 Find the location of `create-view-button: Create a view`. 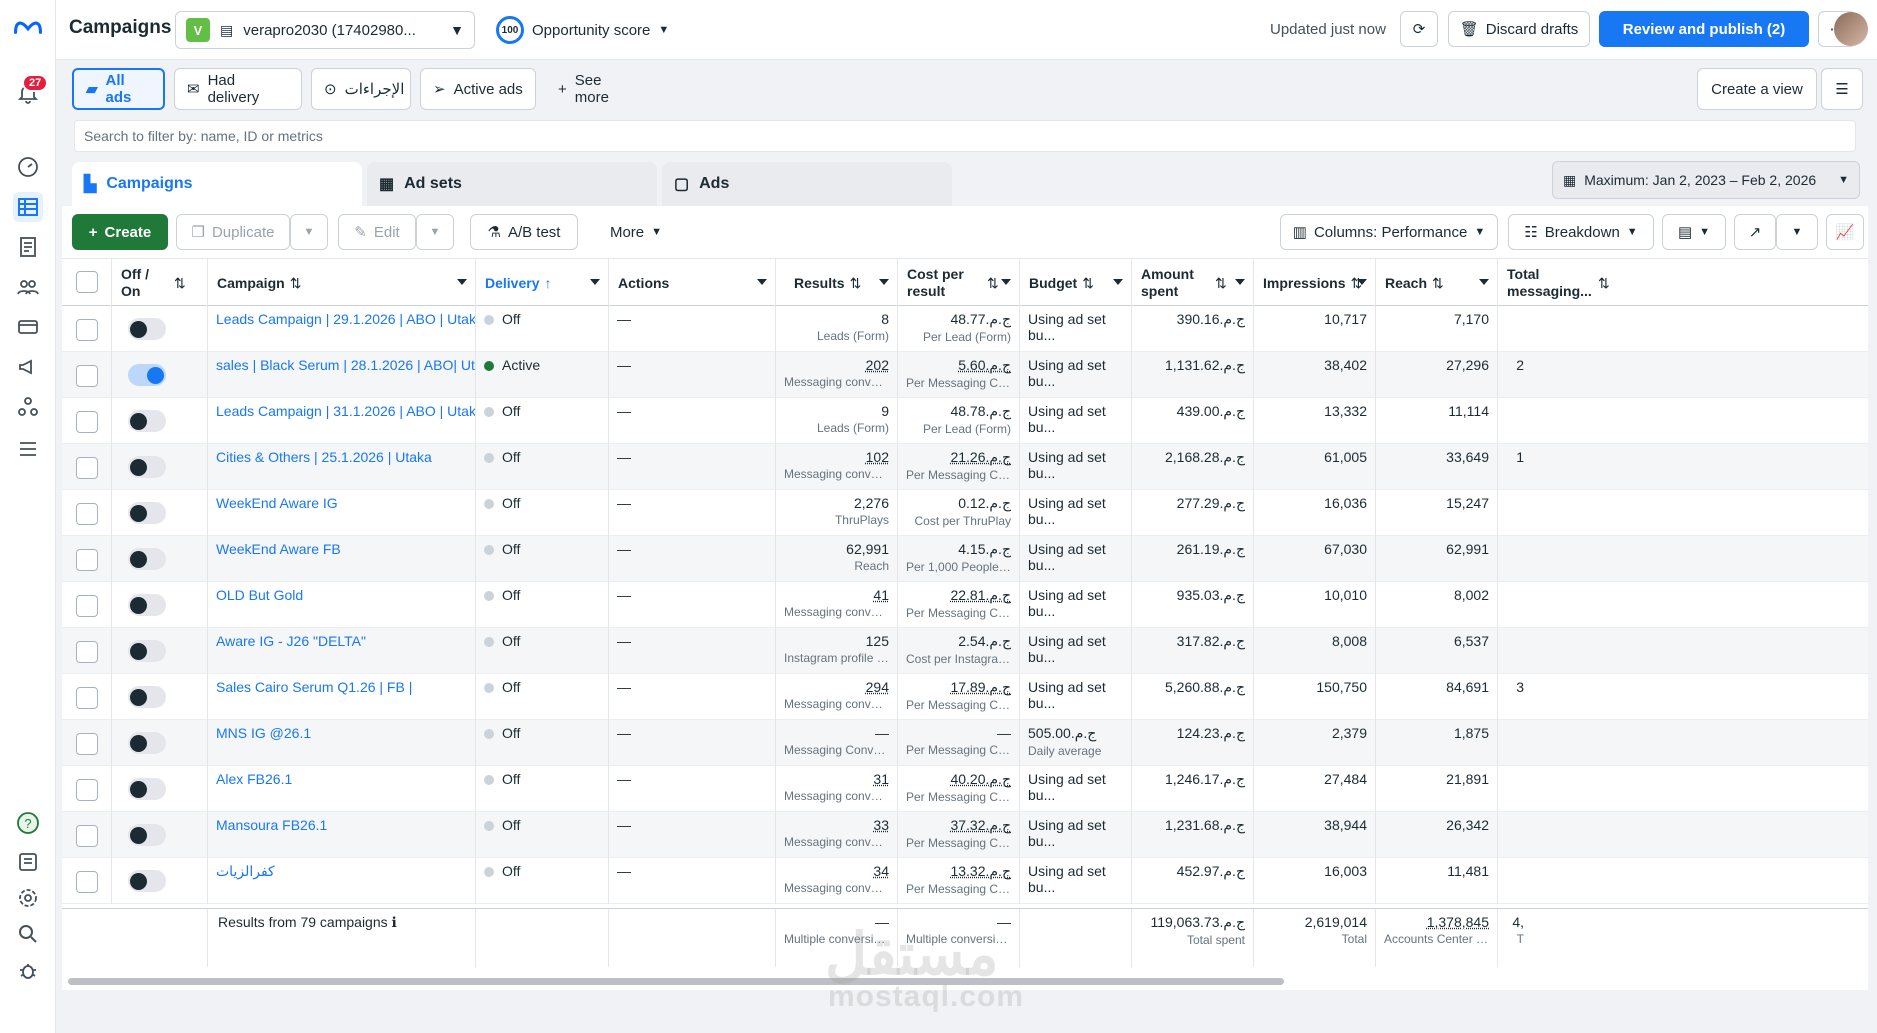

create-view-button: Create a view is located at coordinates (1757, 89).